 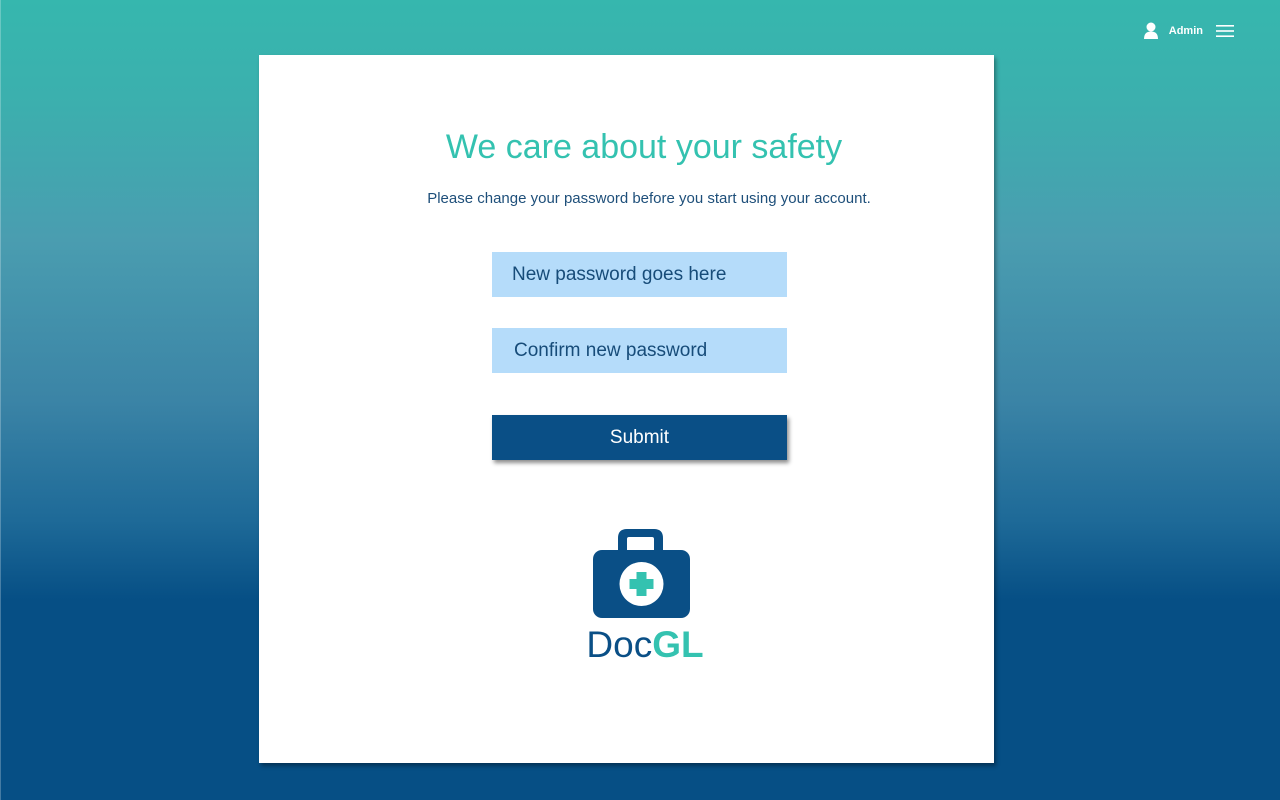 I want to click on brand-name-gl: GL, so click(x=678, y=644).